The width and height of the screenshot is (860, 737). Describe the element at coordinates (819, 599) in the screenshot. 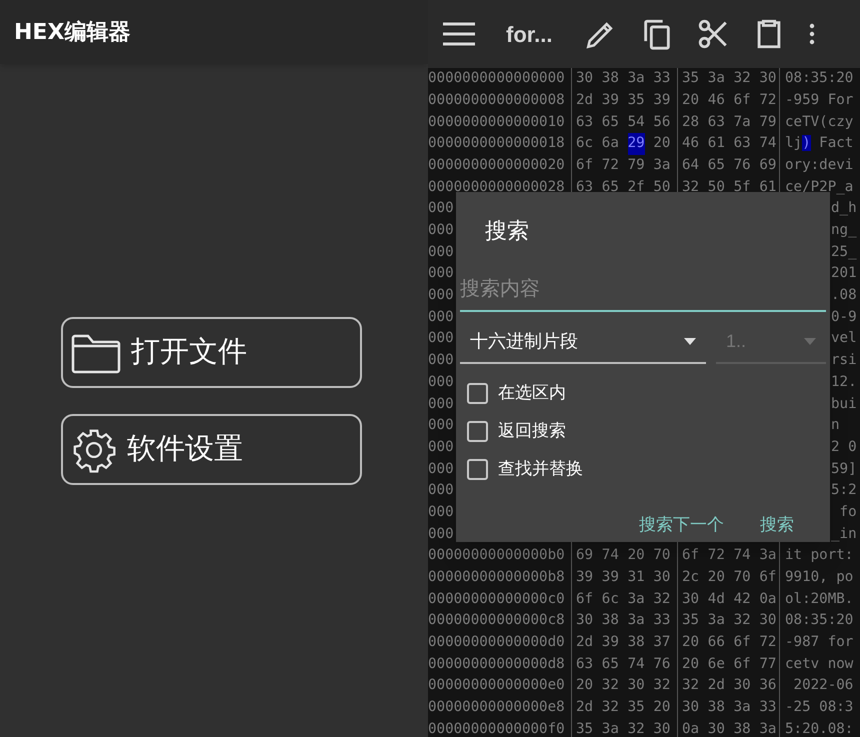

I see `text-preview: ol:20MB.` at that location.